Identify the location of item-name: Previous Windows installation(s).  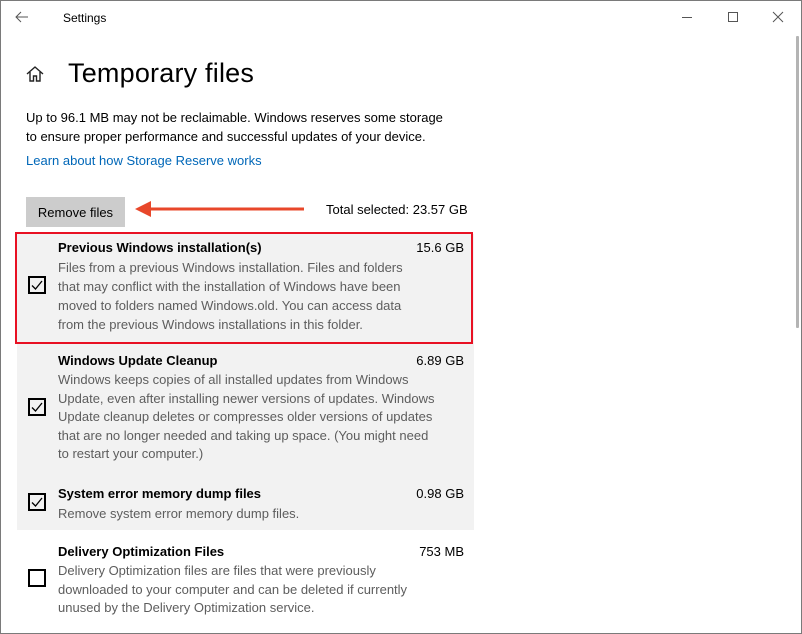
(160, 247).